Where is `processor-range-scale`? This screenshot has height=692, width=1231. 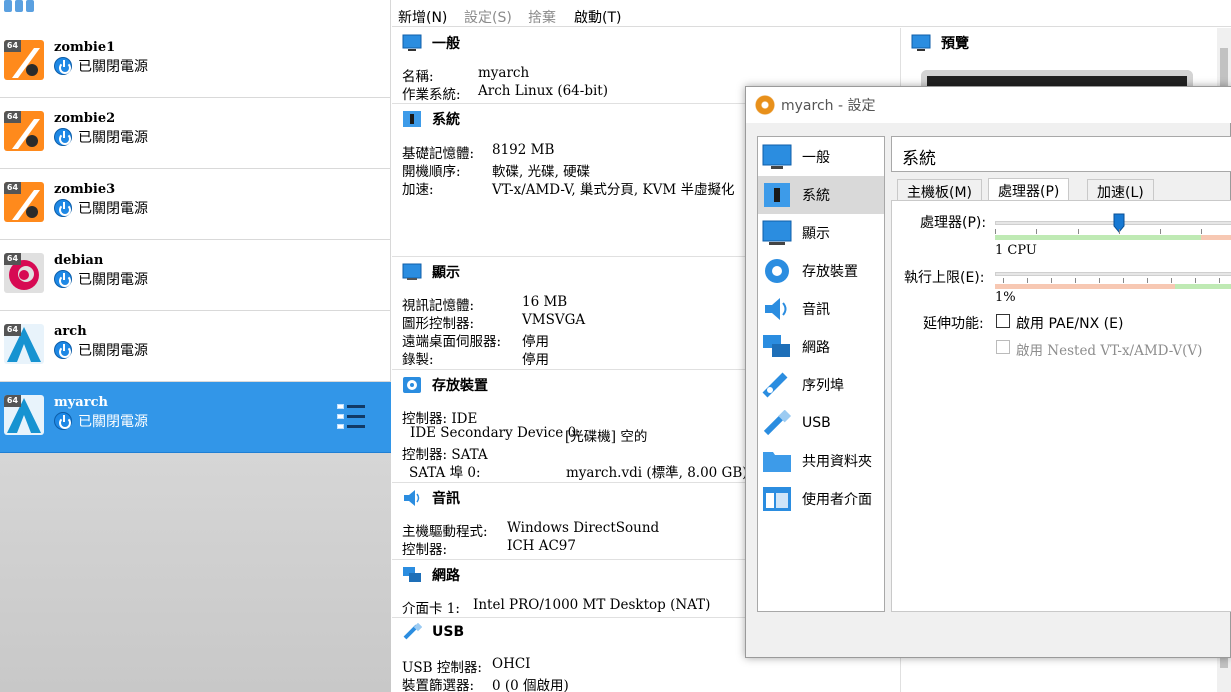 processor-range-scale is located at coordinates (1113, 234).